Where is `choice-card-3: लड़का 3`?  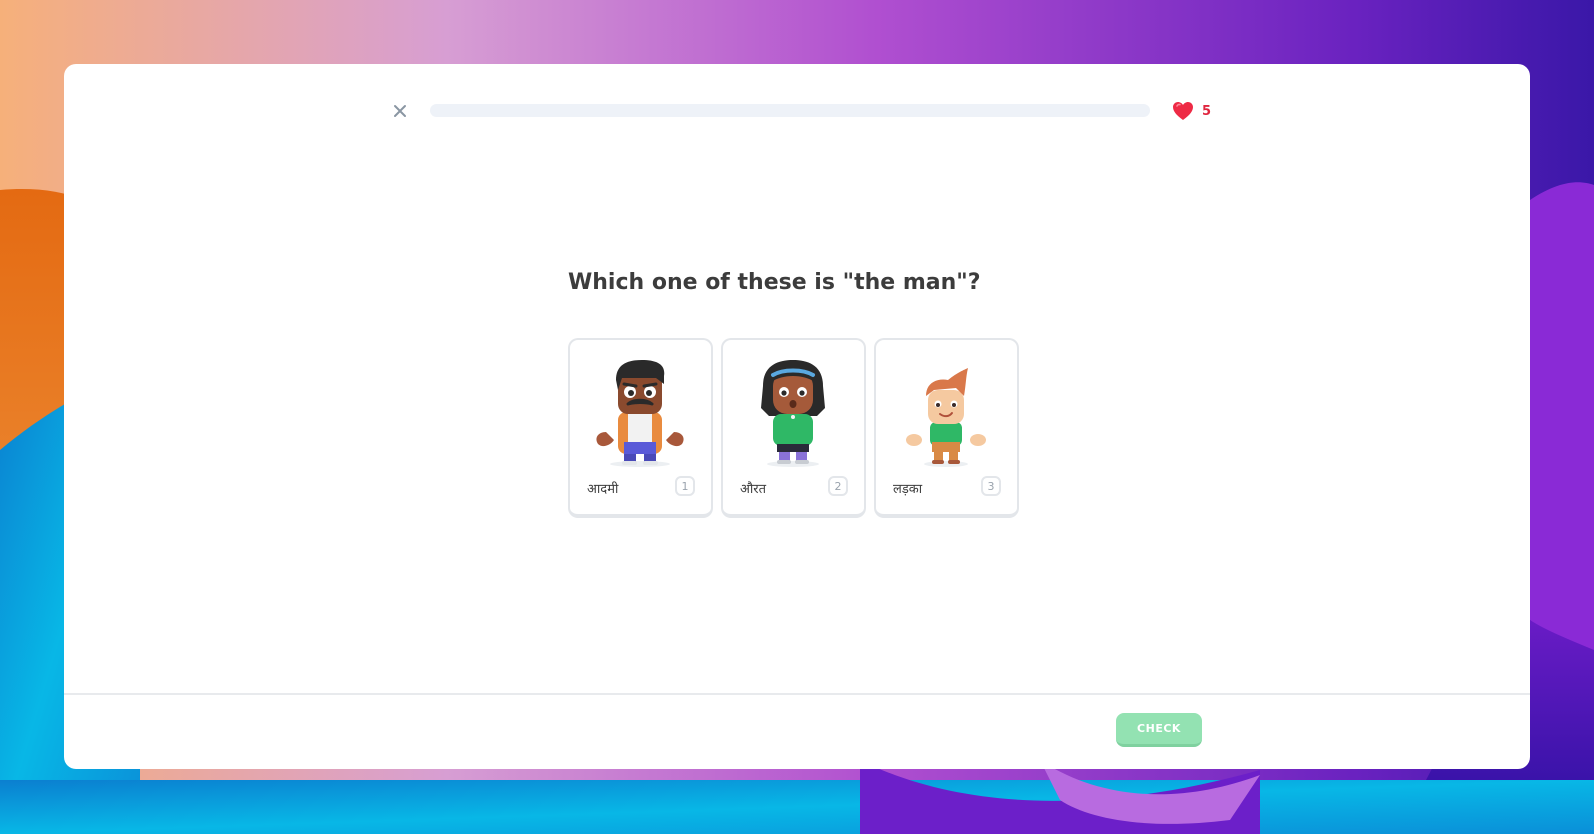 choice-card-3: लड़का 3 is located at coordinates (946, 428).